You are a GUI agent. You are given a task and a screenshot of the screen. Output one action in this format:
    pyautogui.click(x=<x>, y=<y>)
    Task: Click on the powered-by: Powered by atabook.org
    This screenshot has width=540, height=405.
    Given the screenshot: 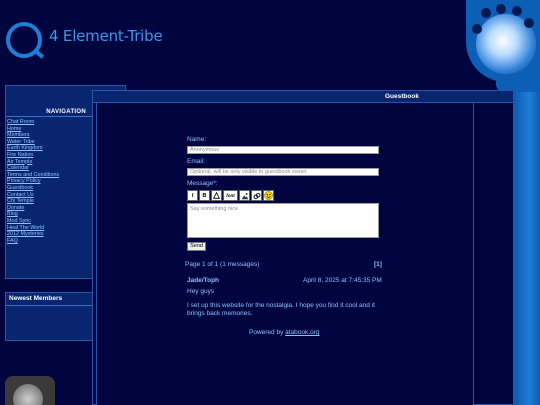 What is the action you would take?
    pyautogui.click(x=284, y=332)
    